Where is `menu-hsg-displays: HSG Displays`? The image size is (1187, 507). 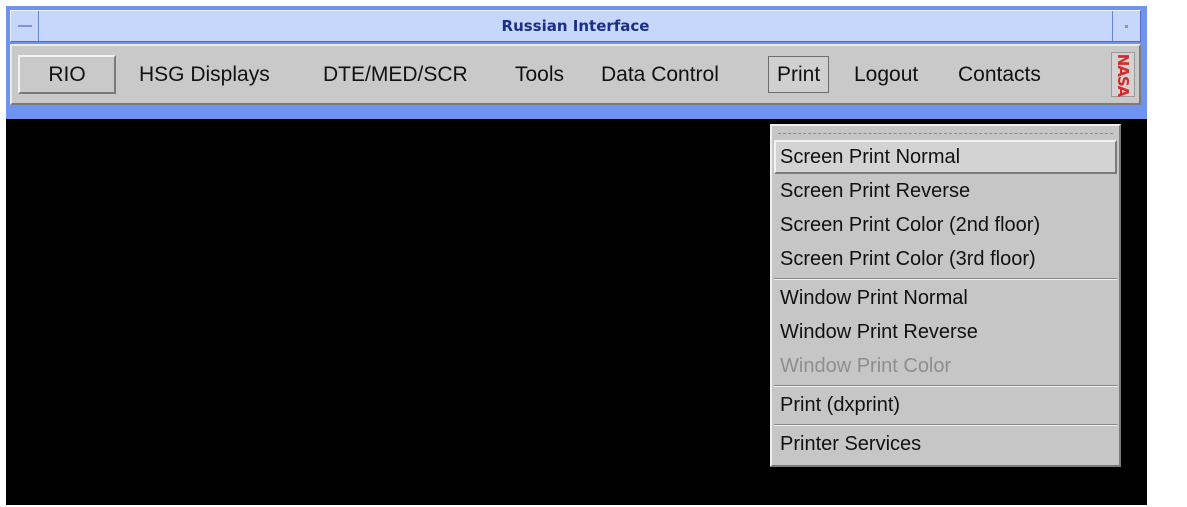 menu-hsg-displays: HSG Displays is located at coordinates (204, 74).